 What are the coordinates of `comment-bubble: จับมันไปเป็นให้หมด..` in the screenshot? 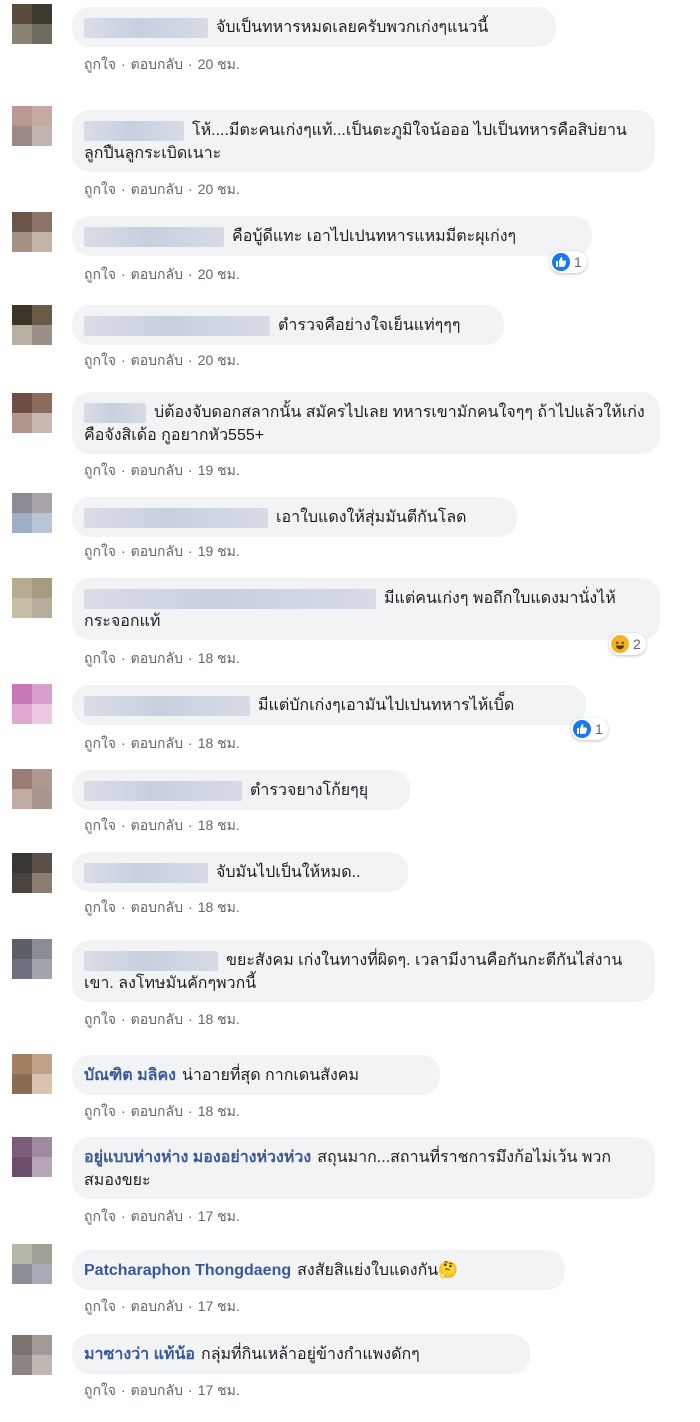 It's located at (240, 872).